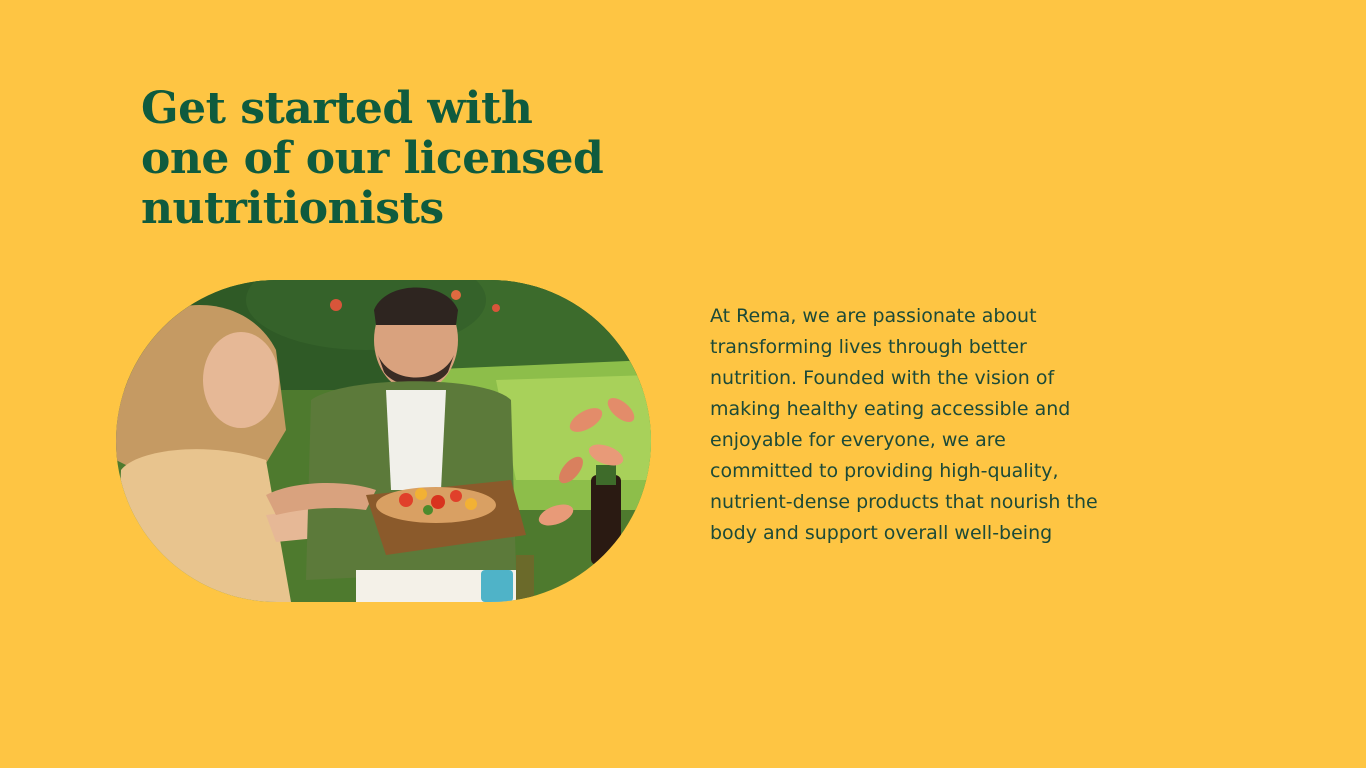 Image resolution: width=1366 pixels, height=768 pixels. Describe the element at coordinates (372, 158) in the screenshot. I see `page-title-line-2: one of our licensed` at that location.